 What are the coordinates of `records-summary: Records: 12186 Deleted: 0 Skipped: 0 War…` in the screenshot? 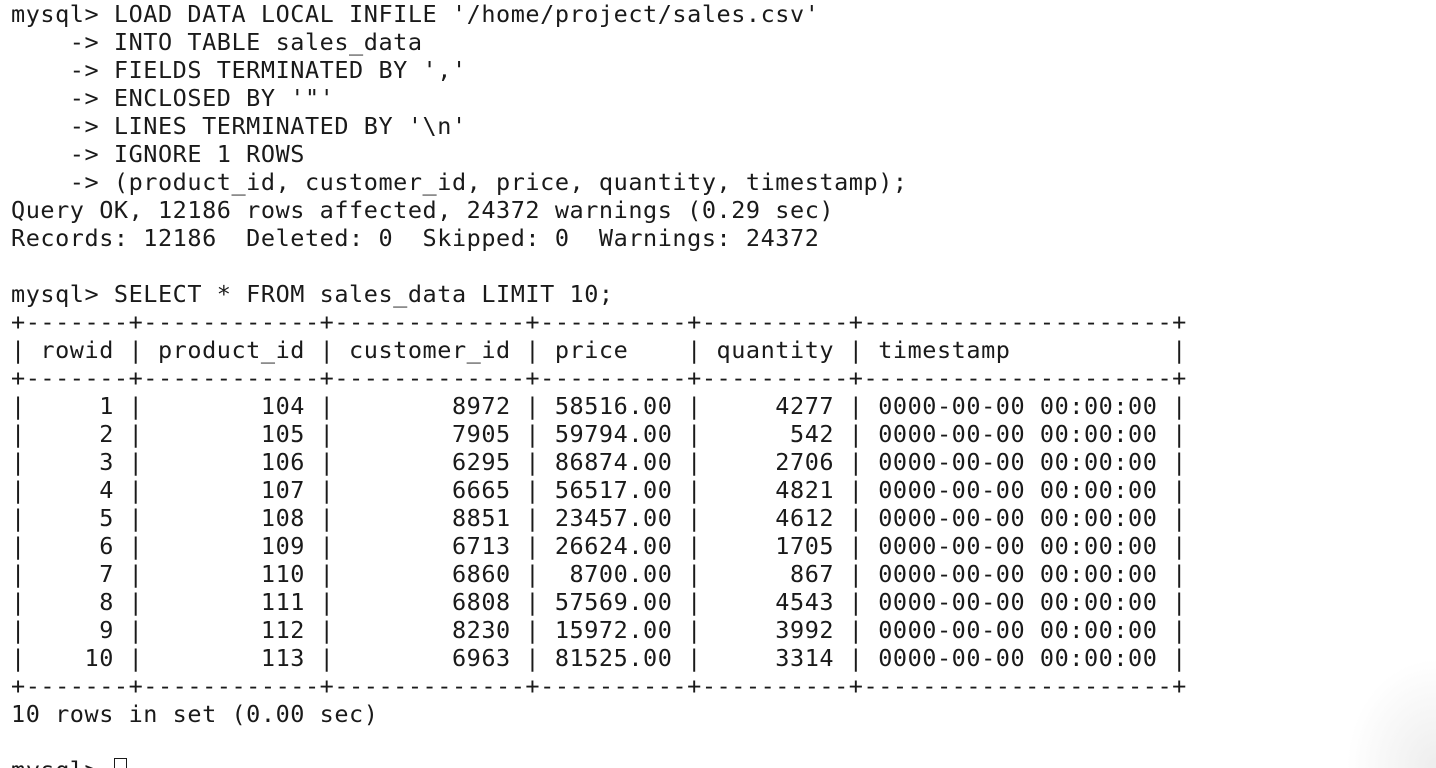 It's located at (415, 238).